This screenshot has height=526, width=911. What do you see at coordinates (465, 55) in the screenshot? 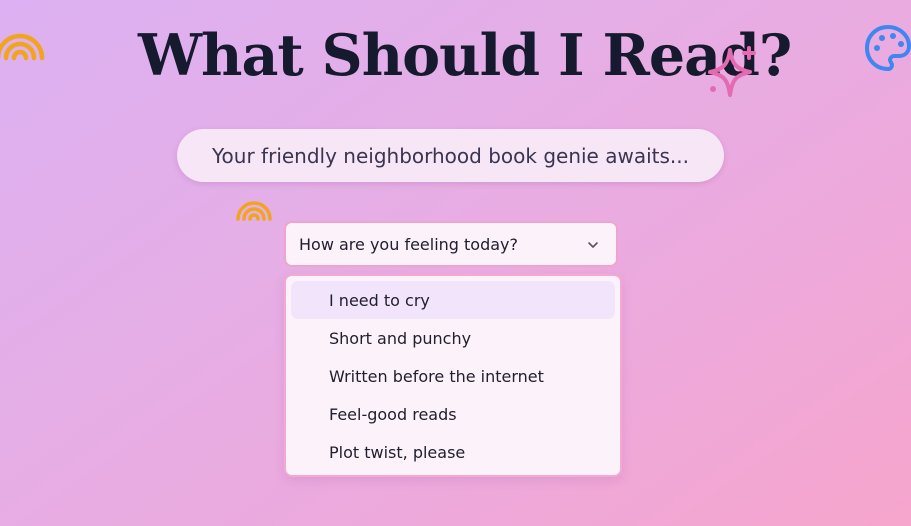
I see `page-title: What Should I Read?` at bounding box center [465, 55].